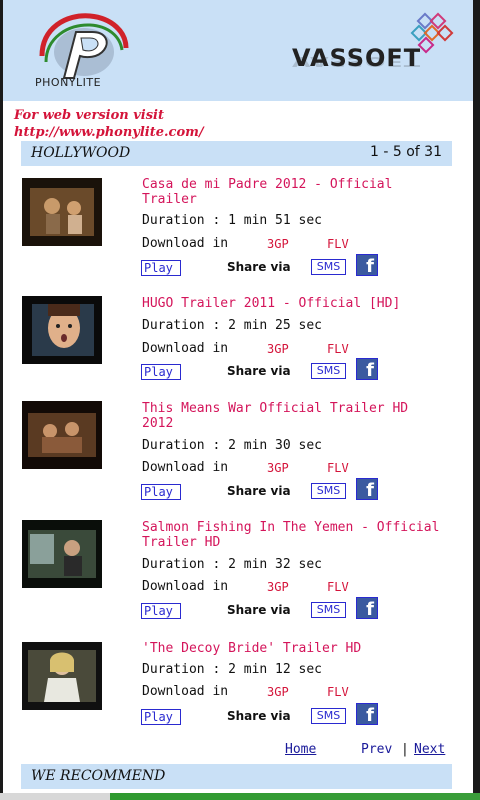 This screenshot has width=480, height=800. What do you see at coordinates (236, 776) in the screenshot?
I see `section-header-recommend: WE RECOMMEND` at bounding box center [236, 776].